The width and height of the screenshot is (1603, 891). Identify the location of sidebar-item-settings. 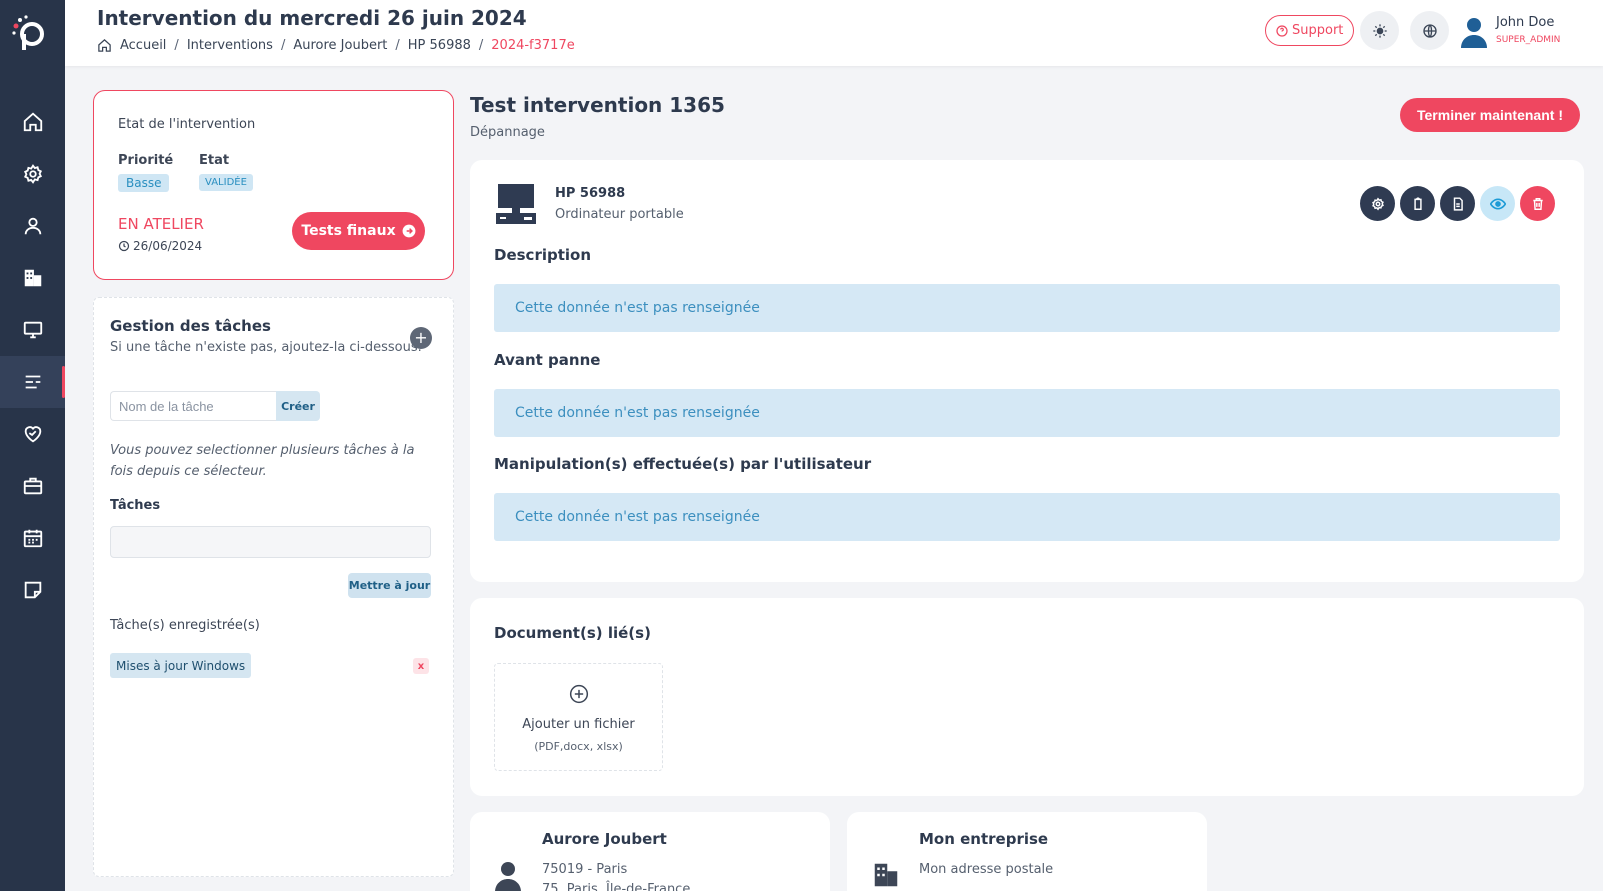
(32, 174).